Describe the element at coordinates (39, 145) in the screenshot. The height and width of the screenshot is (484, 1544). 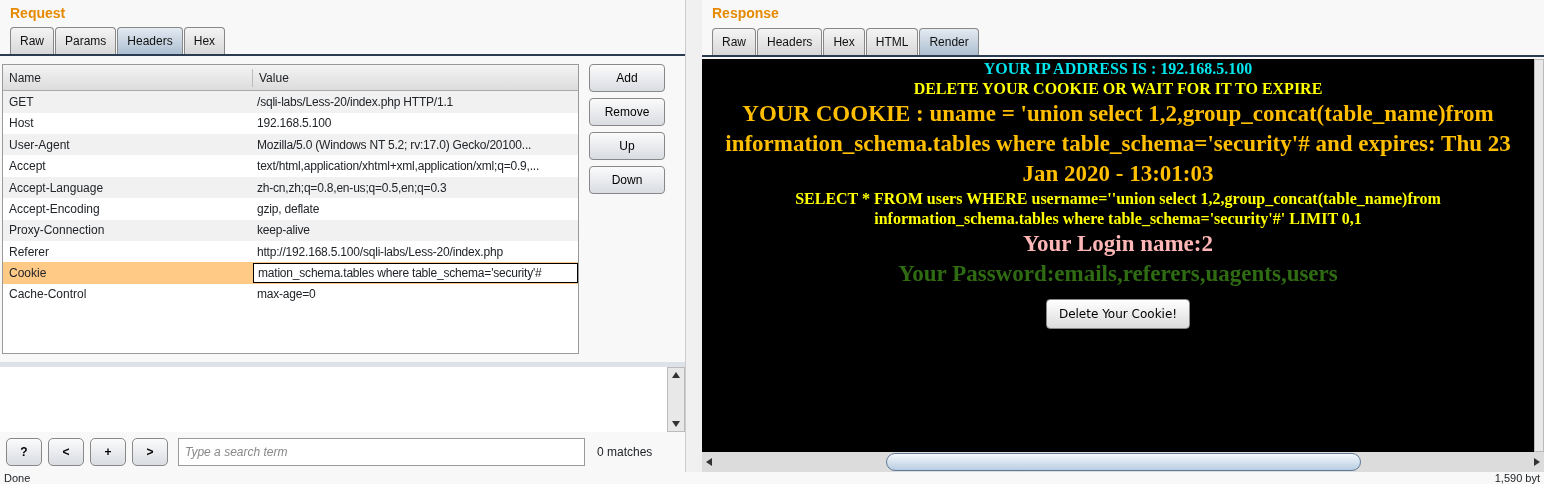
I see `header-name: User-Agent` at that location.